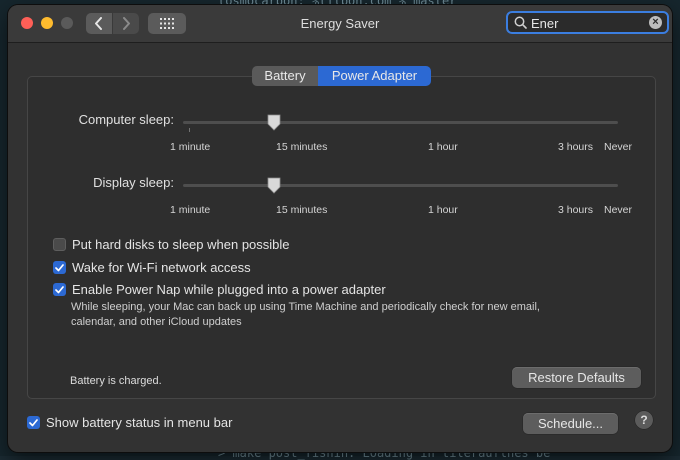 This screenshot has height=460, width=680. What do you see at coordinates (285, 76) in the screenshot?
I see `tab-battery: Battery` at bounding box center [285, 76].